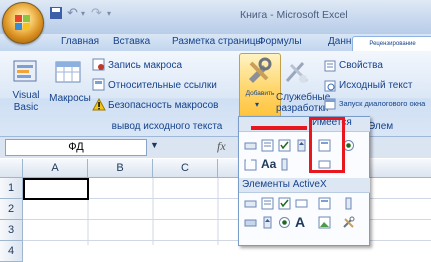 This screenshot has height=262, width=431. I want to click on activex-checkbox-icon, so click(284, 203).